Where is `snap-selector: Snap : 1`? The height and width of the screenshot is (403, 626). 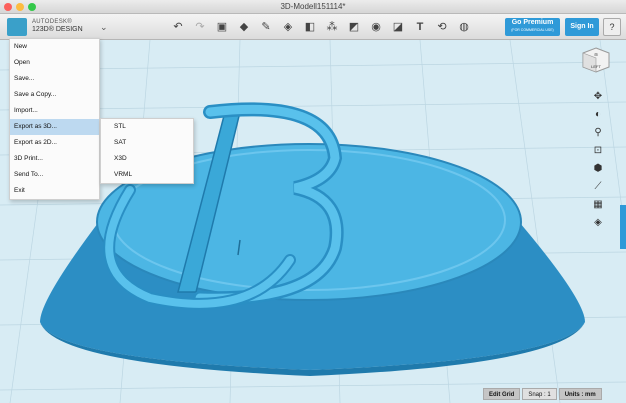
snap-selector: Snap : 1 is located at coordinates (539, 394).